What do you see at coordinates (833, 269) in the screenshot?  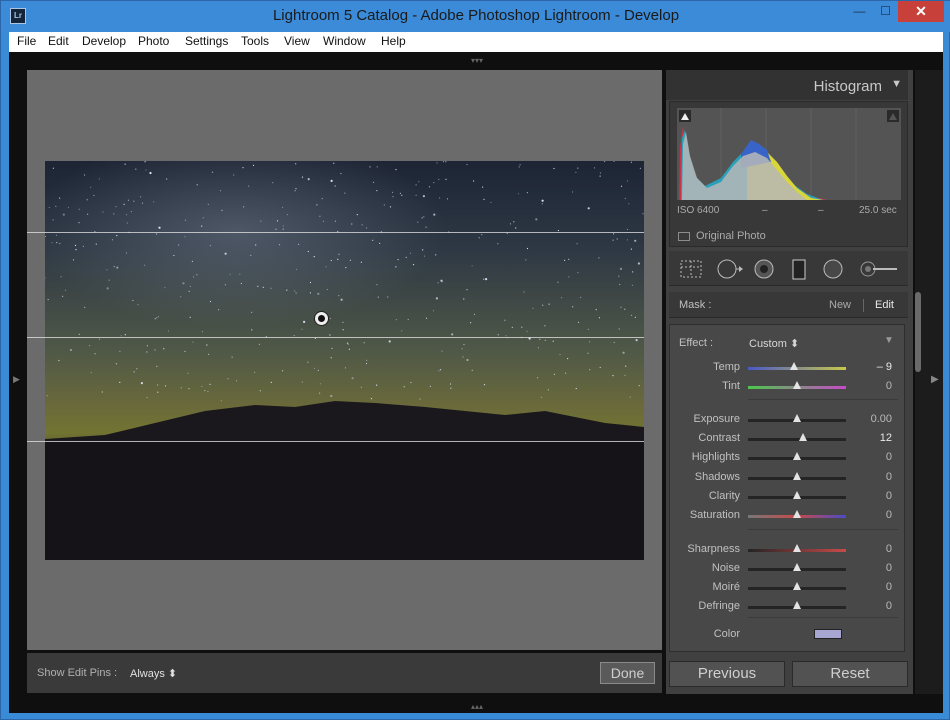 I see `radial-filter-icon` at bounding box center [833, 269].